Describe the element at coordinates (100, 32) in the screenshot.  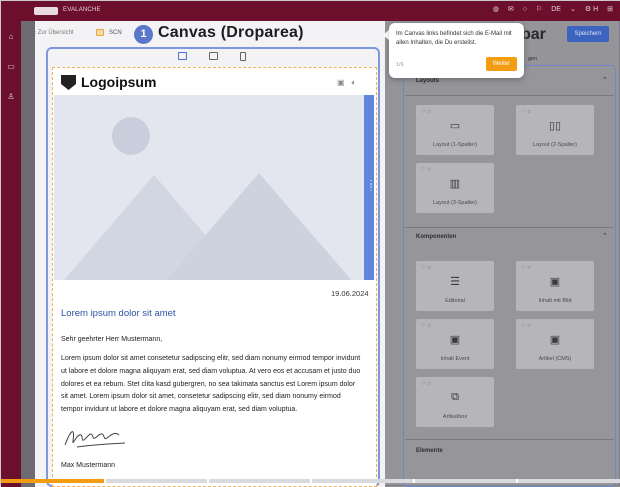
I see `scn-icon` at that location.